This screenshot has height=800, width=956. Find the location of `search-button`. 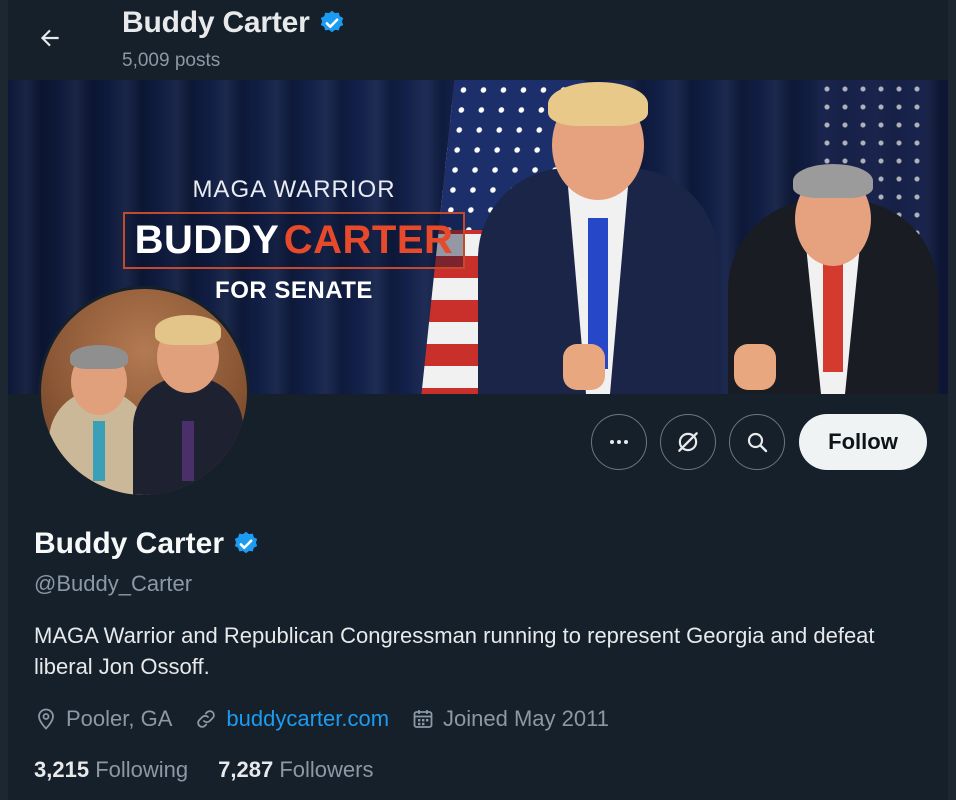

search-button is located at coordinates (757, 442).